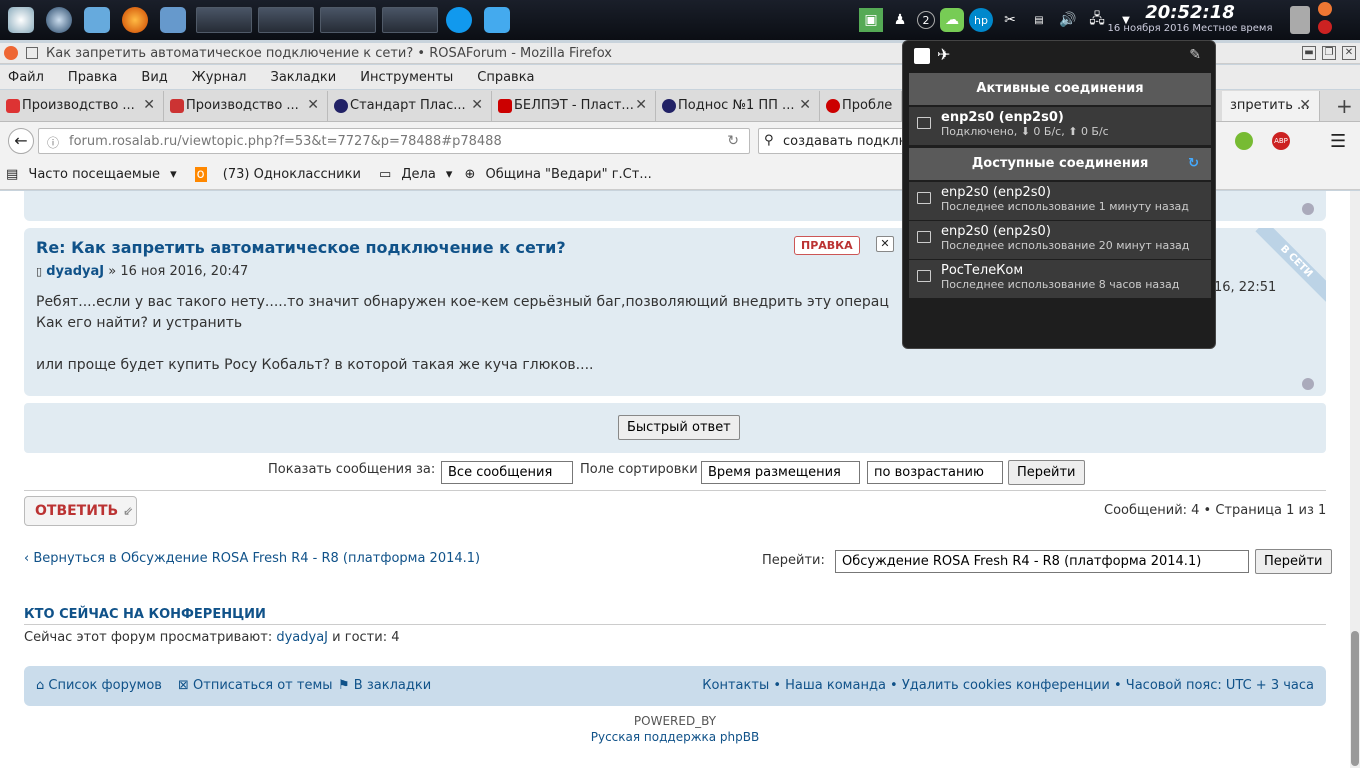  What do you see at coordinates (952, 20) in the screenshot?
I see `chat-icon: ☁` at bounding box center [952, 20].